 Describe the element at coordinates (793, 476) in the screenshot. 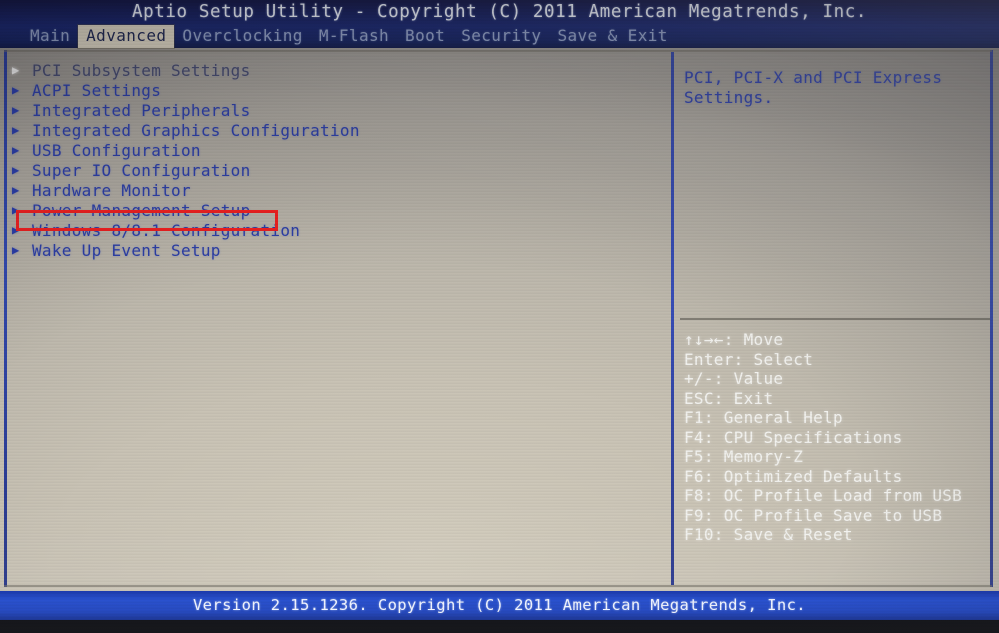

I see `key-hint: F6: Optimized Defaults` at that location.